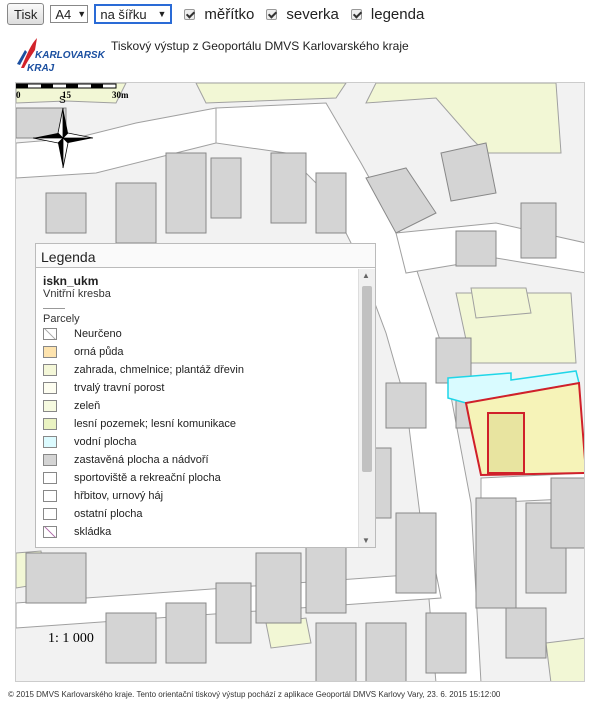 This screenshot has height=721, width=593. I want to click on orientation-select: na šířku ▼, so click(133, 14).